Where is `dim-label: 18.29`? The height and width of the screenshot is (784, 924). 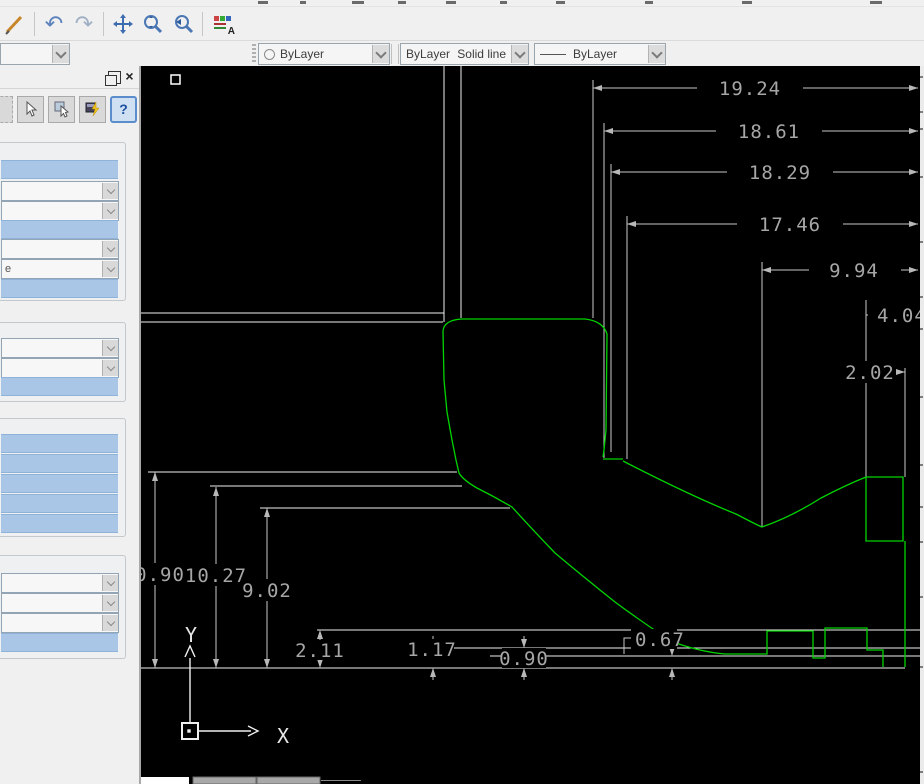 dim-label: 18.29 is located at coordinates (780, 173).